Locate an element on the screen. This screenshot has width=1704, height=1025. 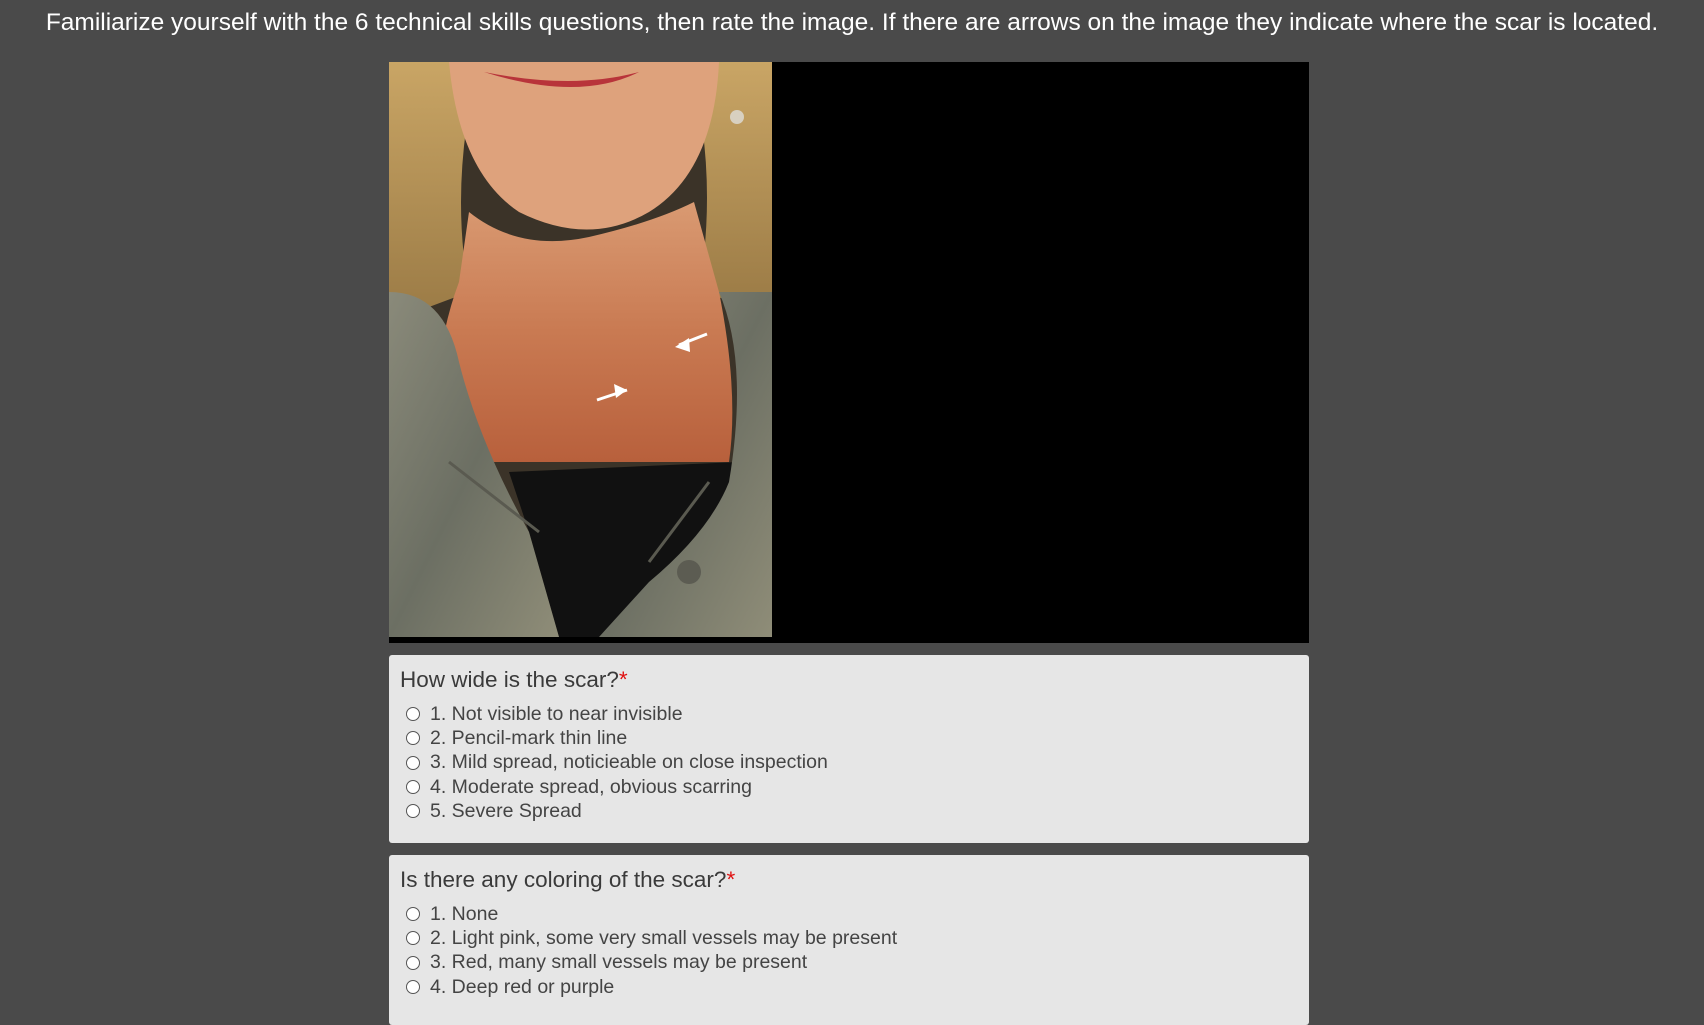
option-coloring-4: 4. Deep red or purple is located at coordinates (849, 987).